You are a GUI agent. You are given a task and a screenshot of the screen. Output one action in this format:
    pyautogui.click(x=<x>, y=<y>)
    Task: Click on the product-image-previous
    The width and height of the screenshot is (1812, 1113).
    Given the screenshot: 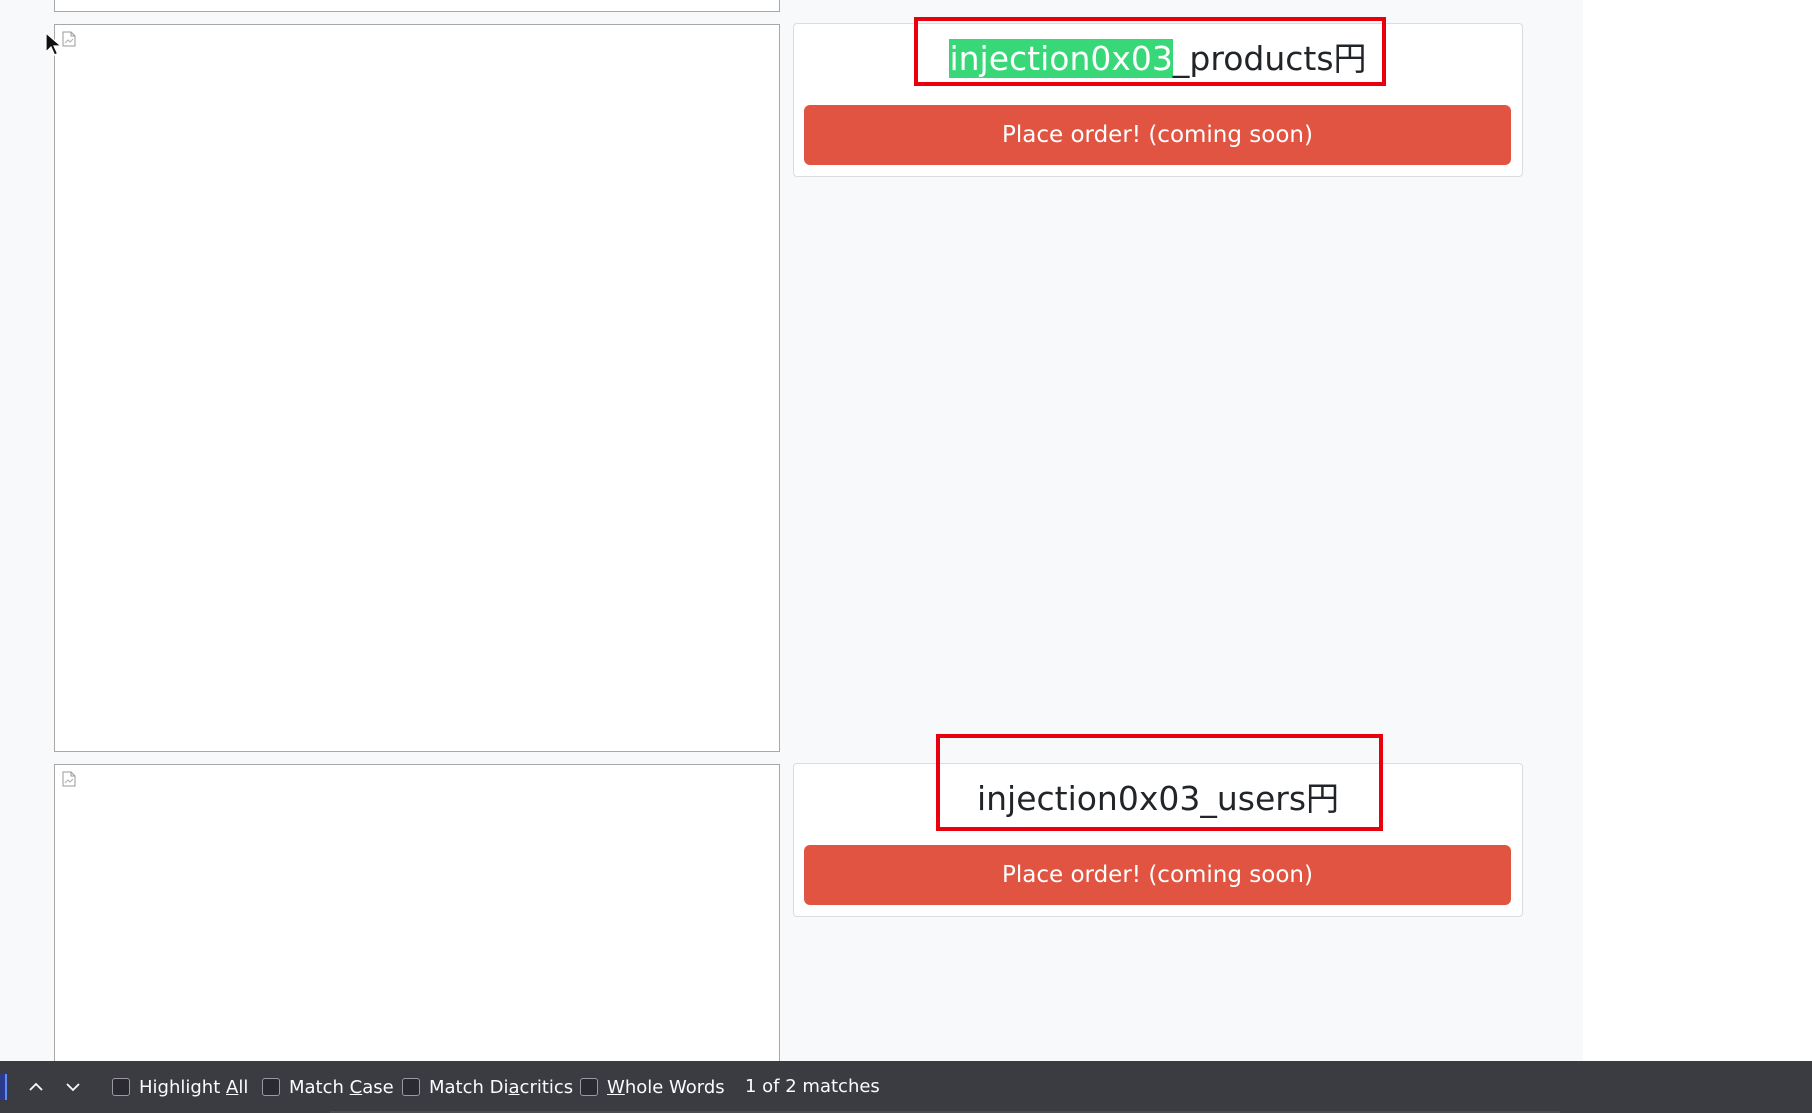 What is the action you would take?
    pyautogui.click(x=417, y=6)
    